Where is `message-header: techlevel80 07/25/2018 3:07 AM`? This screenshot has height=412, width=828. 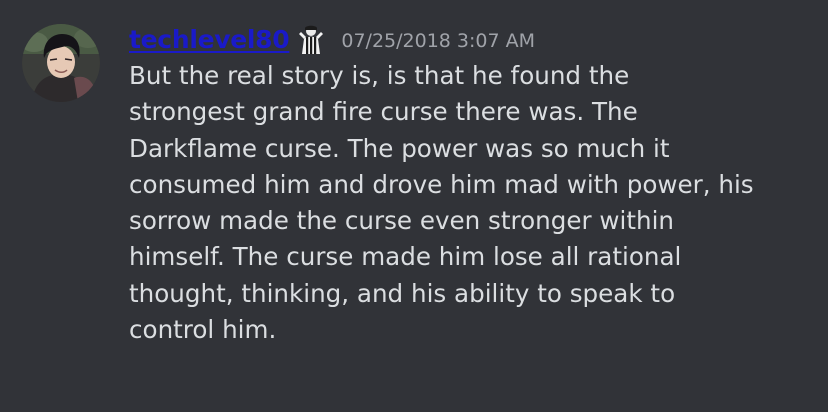 message-header: techlevel80 07/25/2018 3:07 AM is located at coordinates (332, 39).